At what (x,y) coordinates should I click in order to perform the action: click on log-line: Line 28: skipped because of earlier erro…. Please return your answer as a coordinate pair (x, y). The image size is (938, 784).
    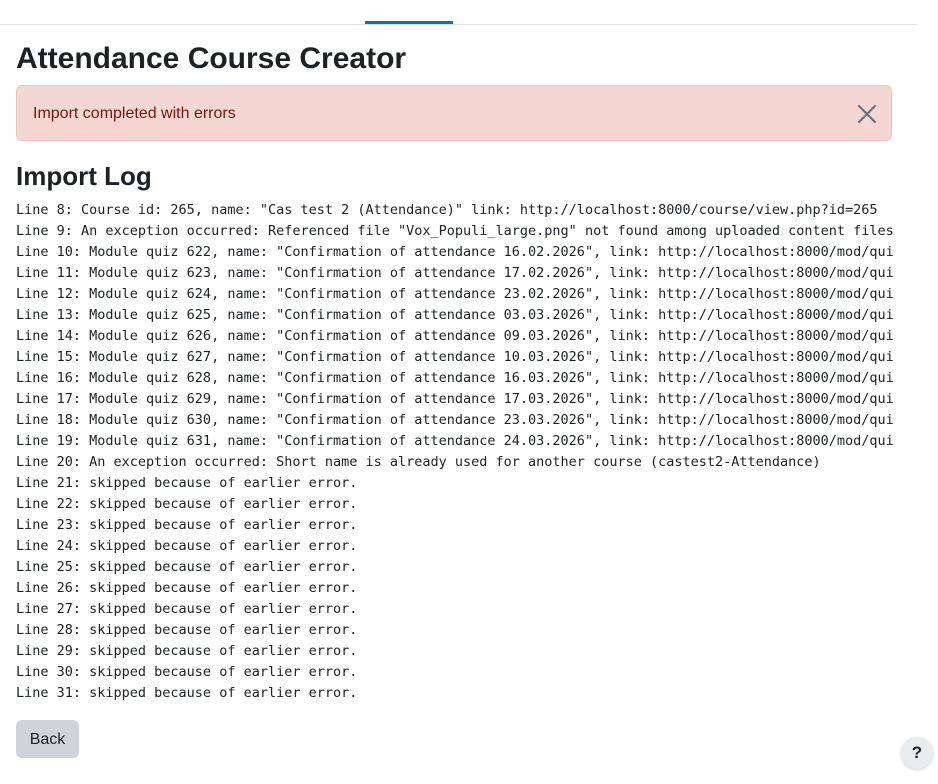
    Looking at the image, I should click on (187, 630).